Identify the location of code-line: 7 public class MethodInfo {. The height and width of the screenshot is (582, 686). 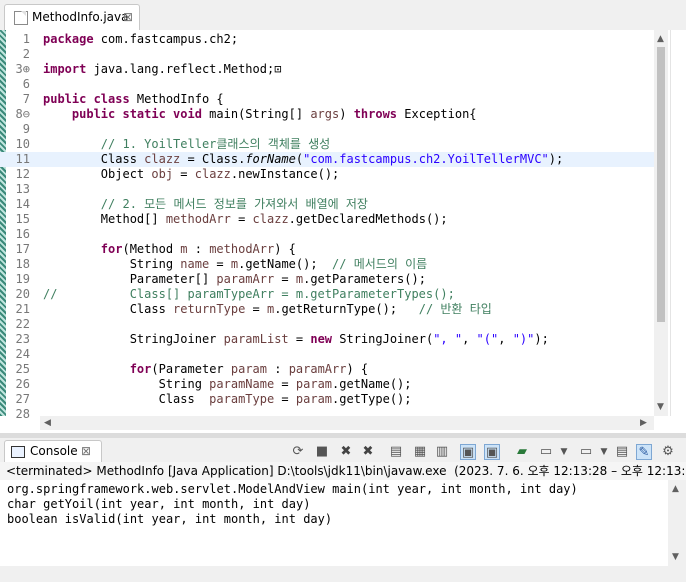
(327, 99).